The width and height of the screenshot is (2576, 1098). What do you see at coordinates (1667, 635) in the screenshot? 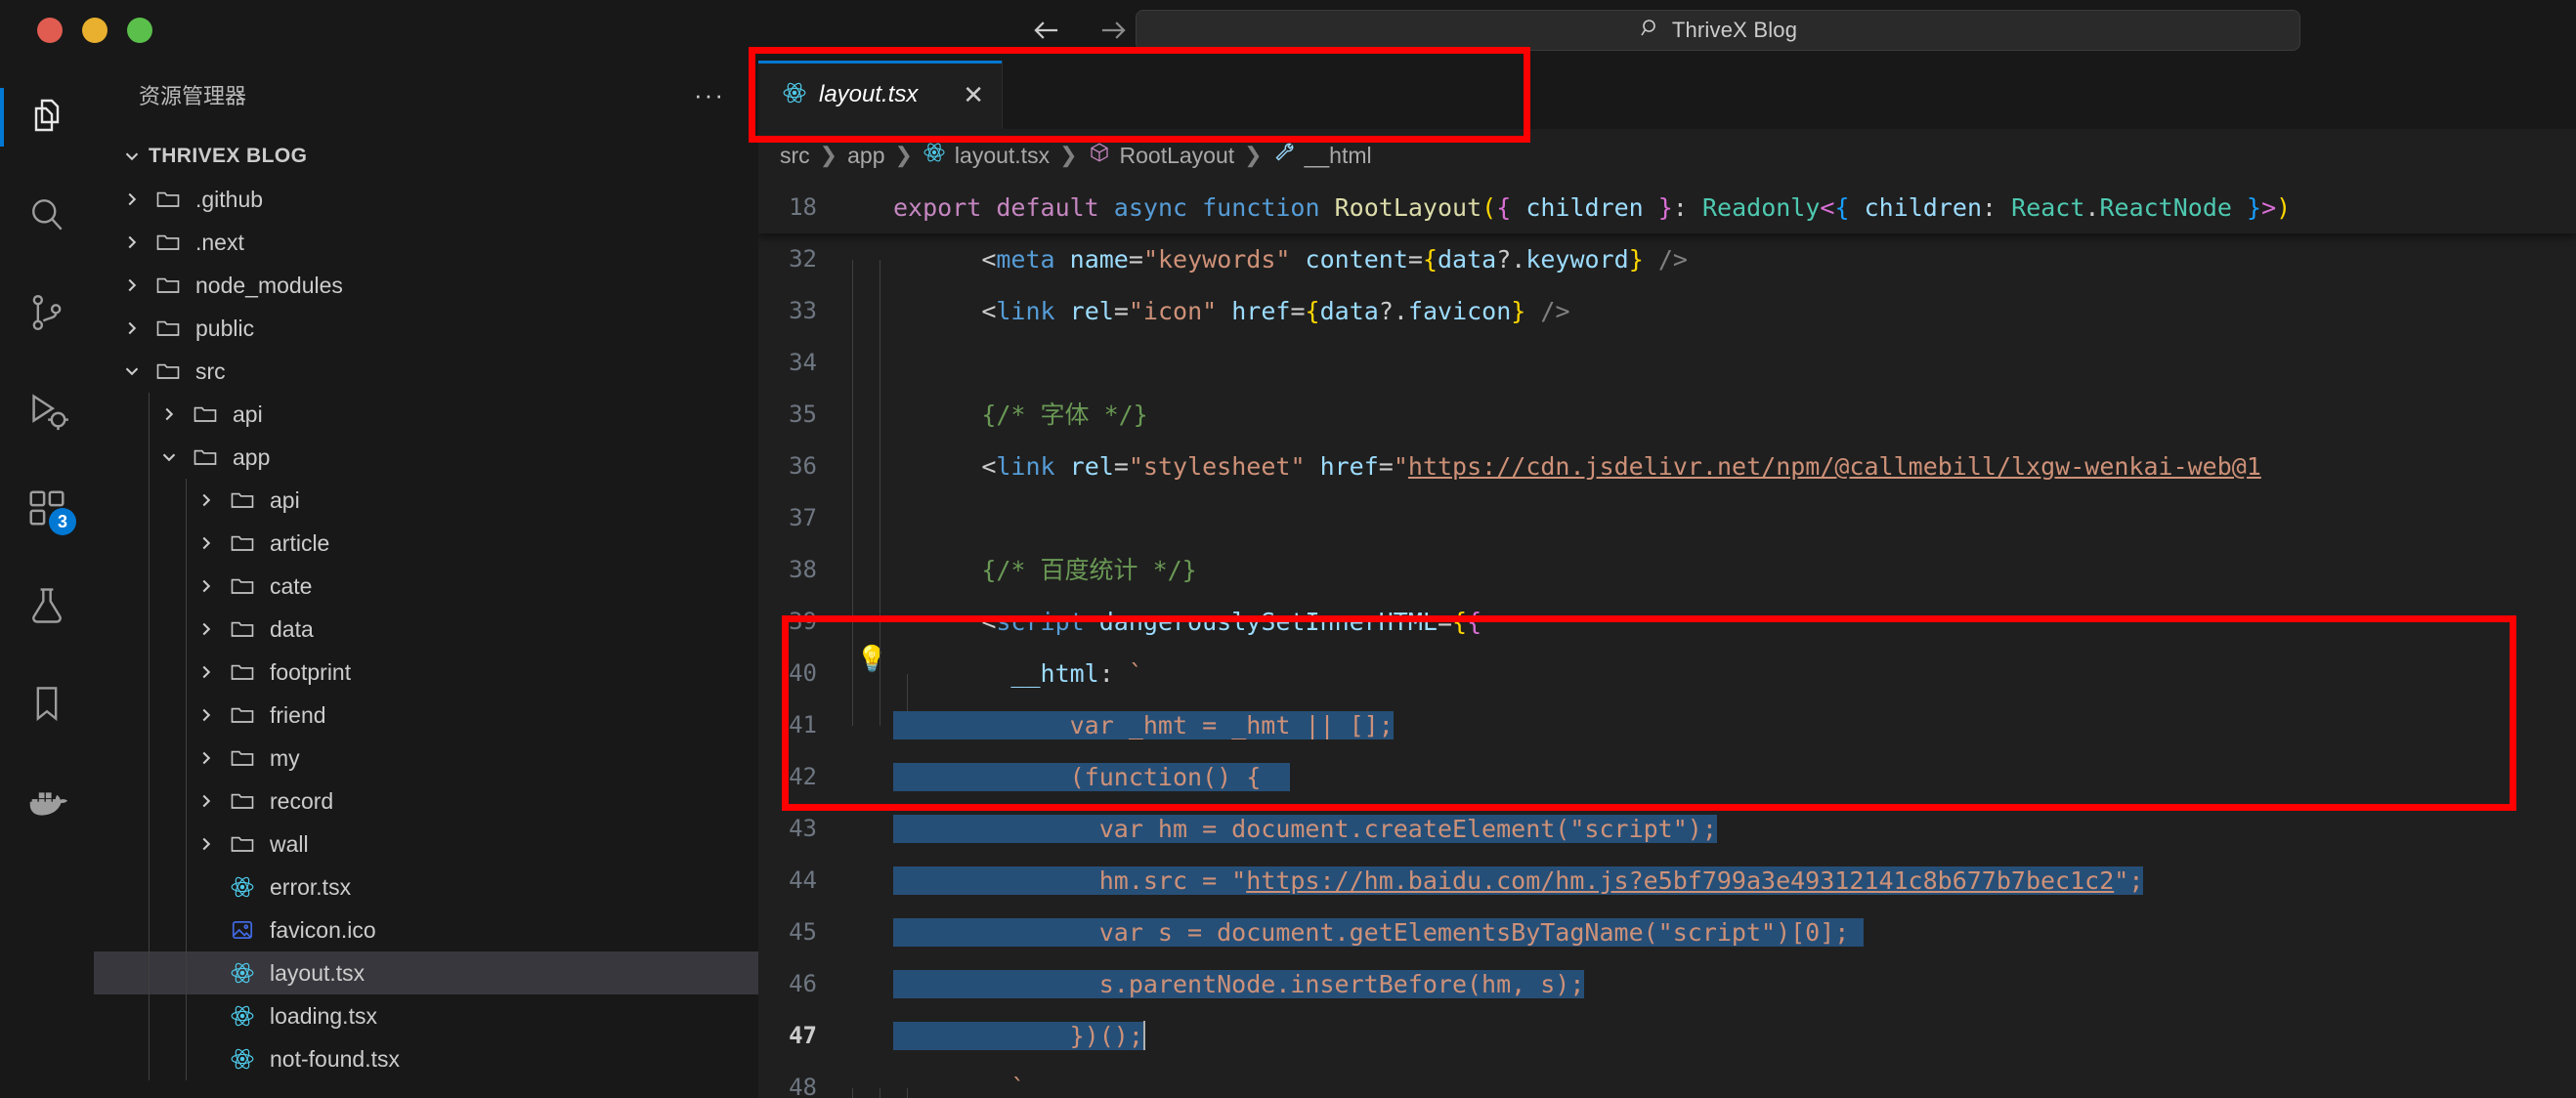
I see `code-line: 39 <script dangerouslySetInnerHTML={{` at bounding box center [1667, 635].